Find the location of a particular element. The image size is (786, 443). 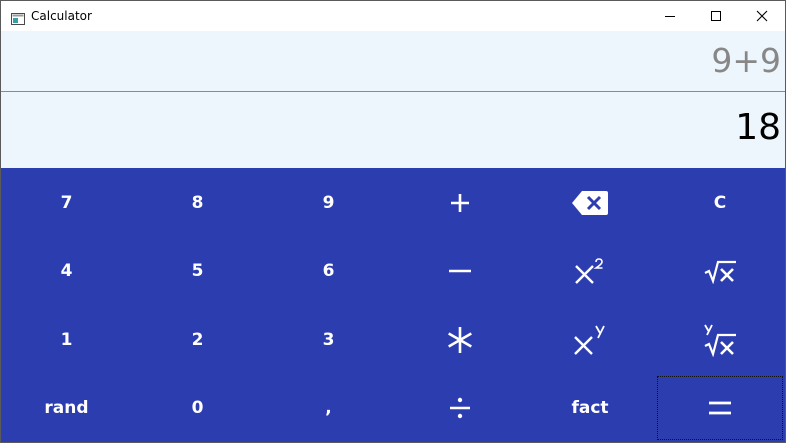

add-button is located at coordinates (459, 202).